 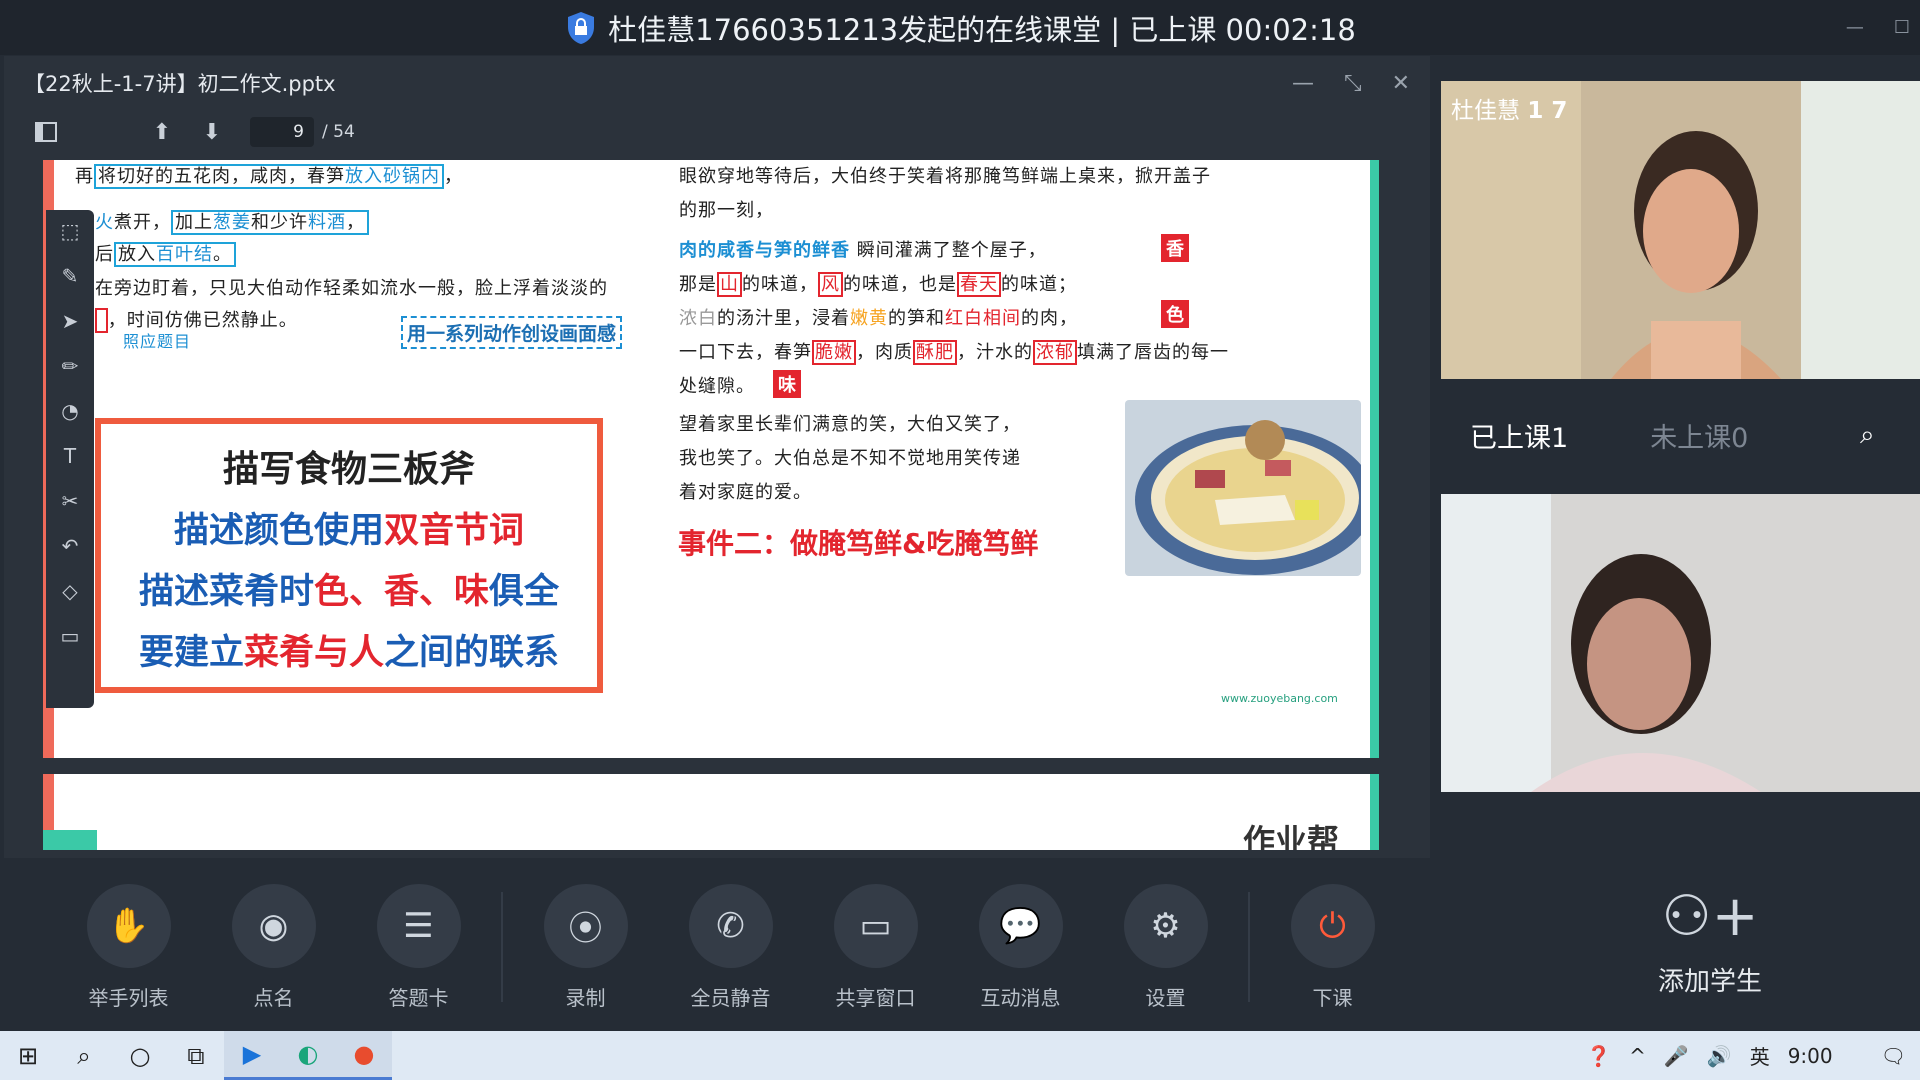 I want to click on doc-close-icon: ✕, so click(x=1401, y=83).